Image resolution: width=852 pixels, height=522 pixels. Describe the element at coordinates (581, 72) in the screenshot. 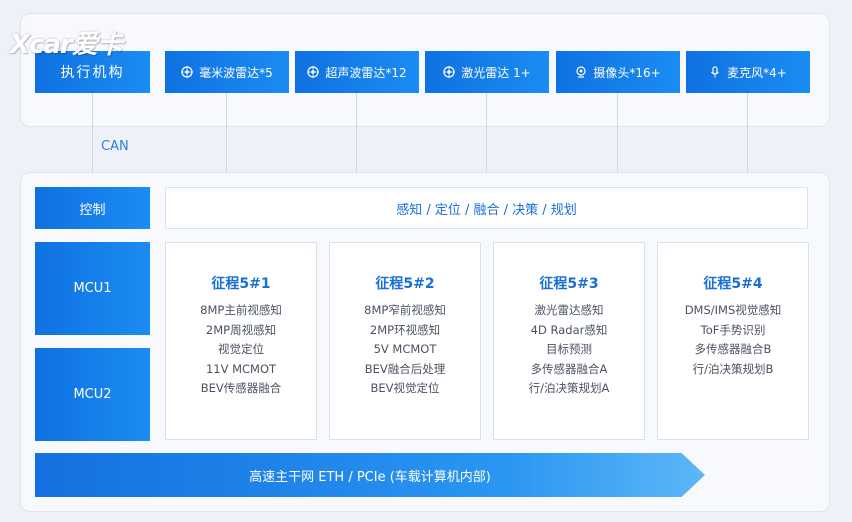

I see `camera-icon` at that location.